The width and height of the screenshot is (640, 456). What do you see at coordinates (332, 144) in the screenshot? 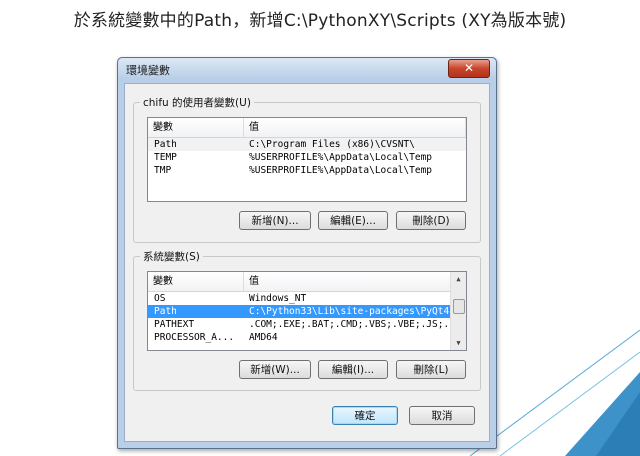
I see `variable-value: C:\Program Files (x86)\CVSNT\` at bounding box center [332, 144].